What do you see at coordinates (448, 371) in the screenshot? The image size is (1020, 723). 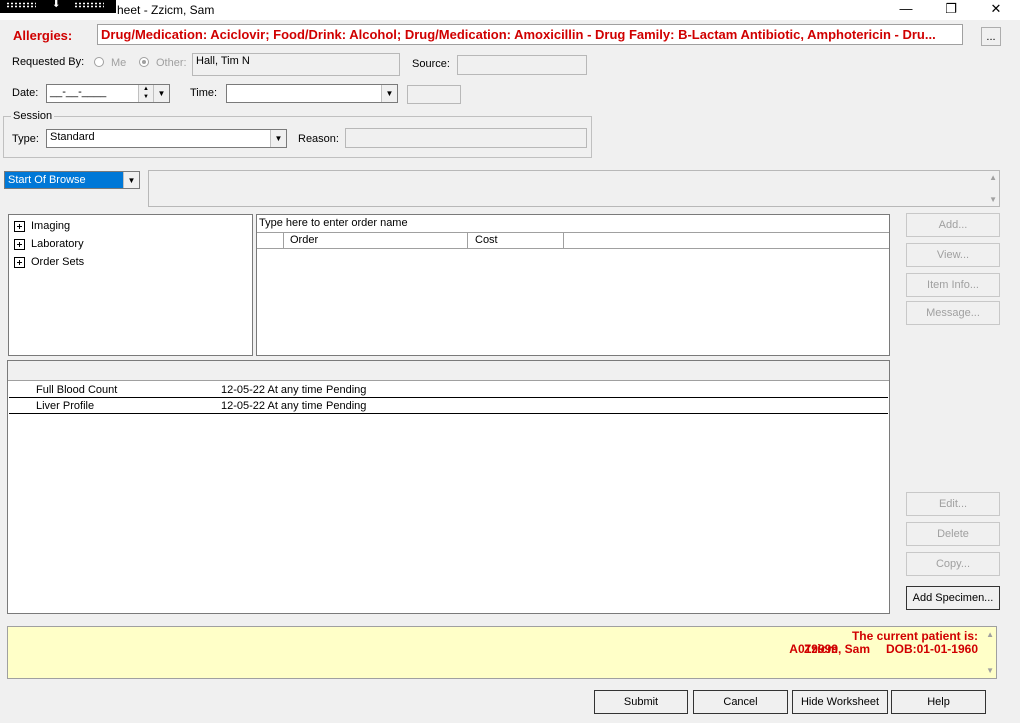 I see `orders-list-header` at bounding box center [448, 371].